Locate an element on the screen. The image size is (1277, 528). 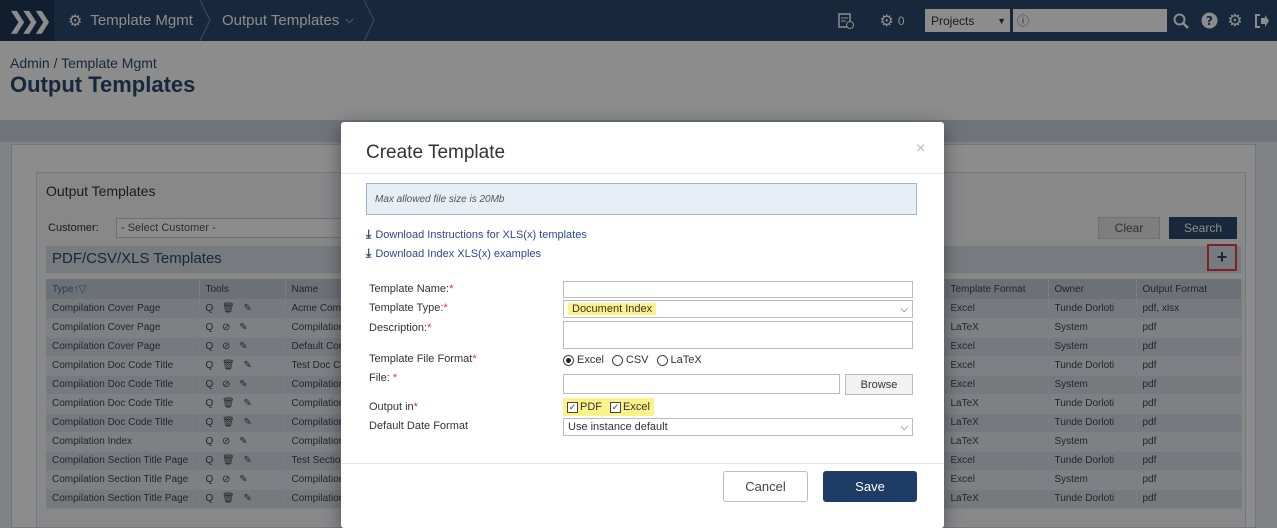
date-format-label: Default Date Format is located at coordinates (419, 426).